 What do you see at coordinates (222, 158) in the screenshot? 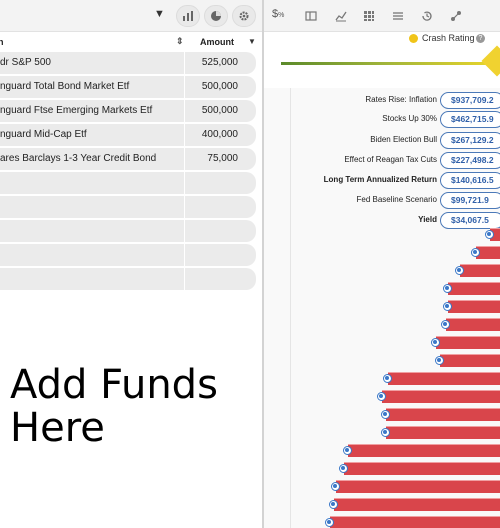
I see `fund-amount: 75,000` at bounding box center [222, 158].